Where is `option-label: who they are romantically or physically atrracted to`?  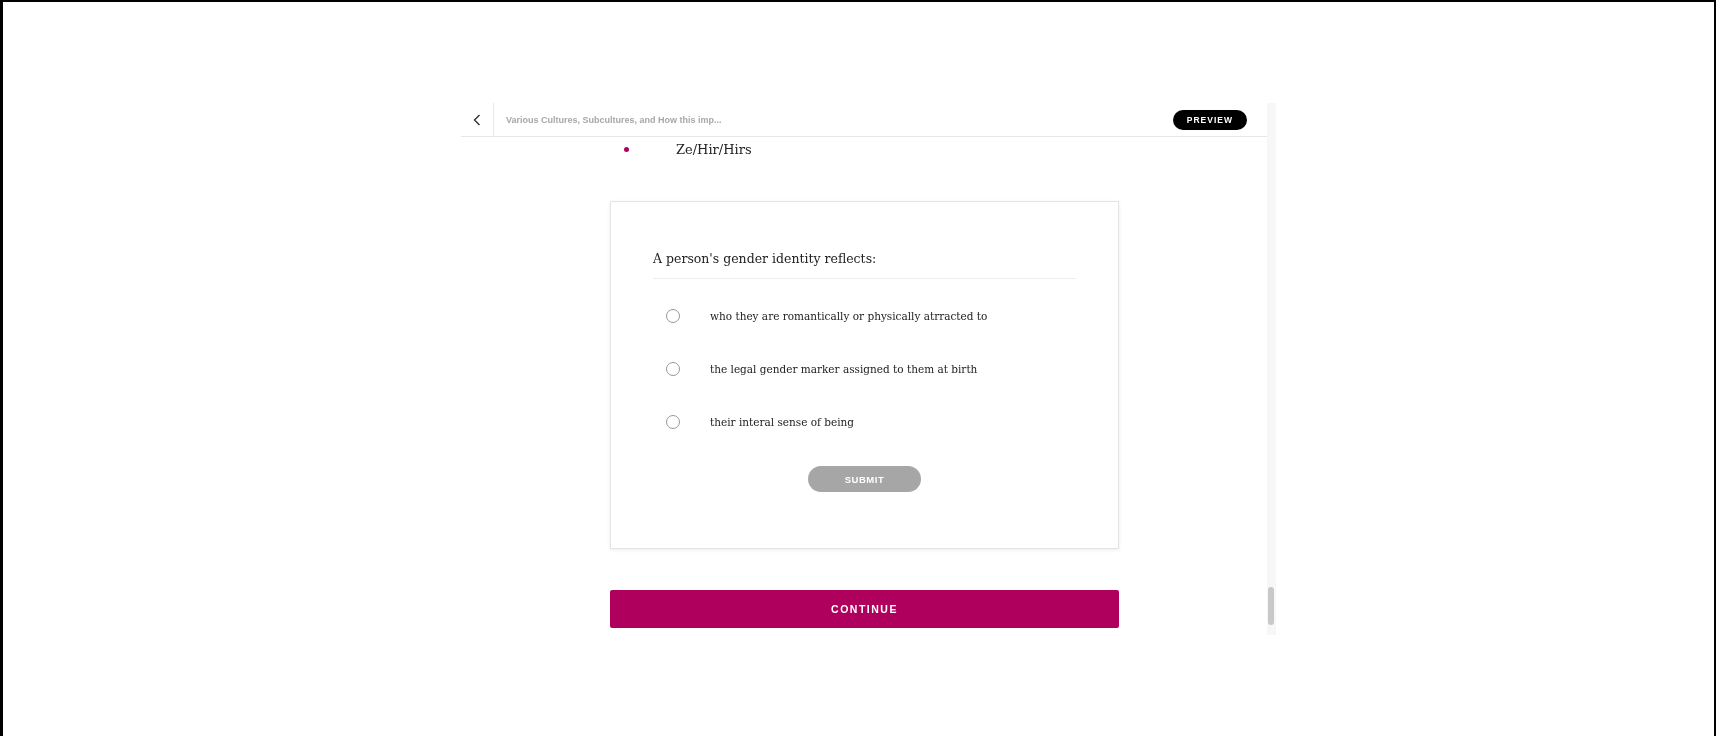 option-label: who they are romantically or physically atrracted to is located at coordinates (849, 315).